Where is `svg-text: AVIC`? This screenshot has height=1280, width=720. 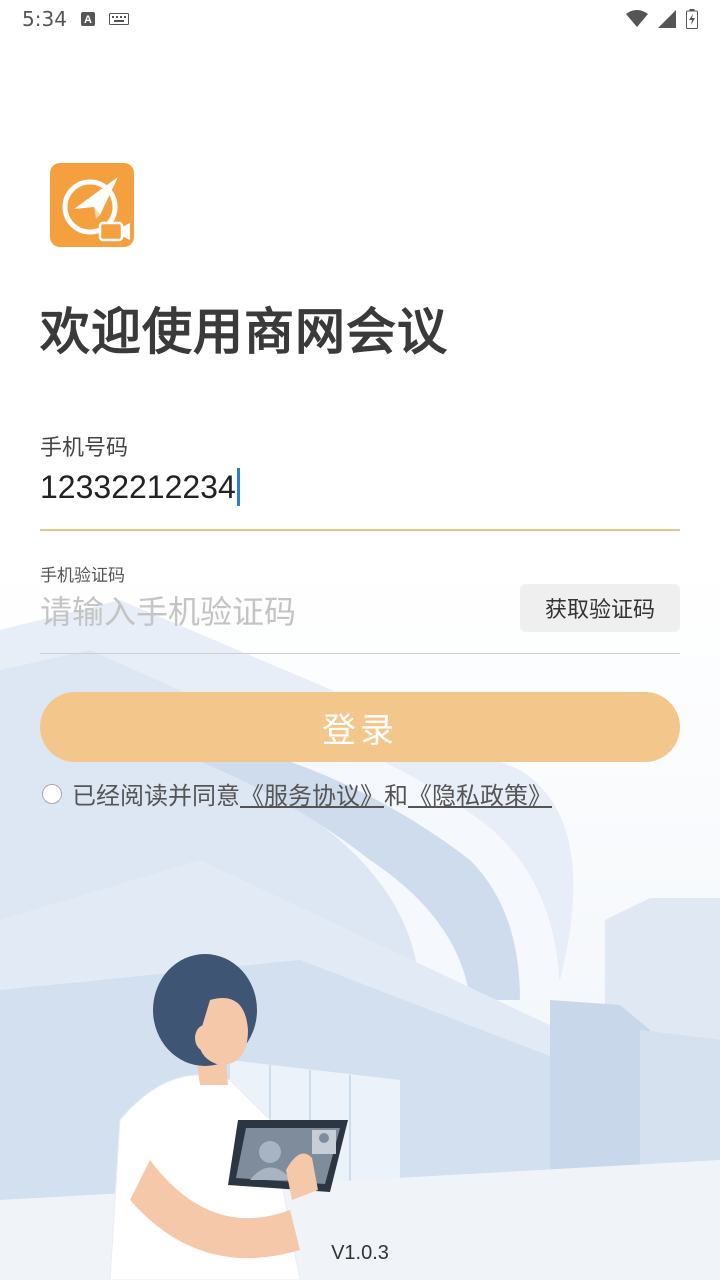 svg-text: AVIC is located at coordinates (88, 221).